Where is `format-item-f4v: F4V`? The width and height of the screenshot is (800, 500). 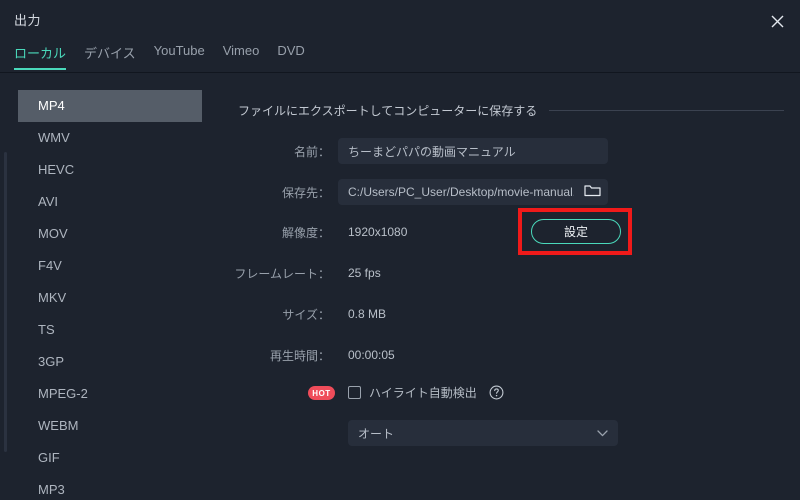 format-item-f4v: F4V is located at coordinates (110, 266).